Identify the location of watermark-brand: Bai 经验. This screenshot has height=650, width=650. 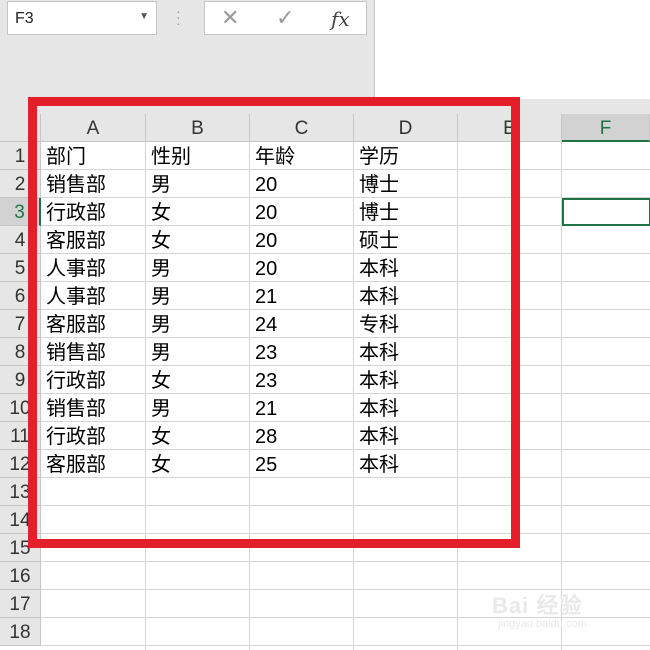
(537, 605).